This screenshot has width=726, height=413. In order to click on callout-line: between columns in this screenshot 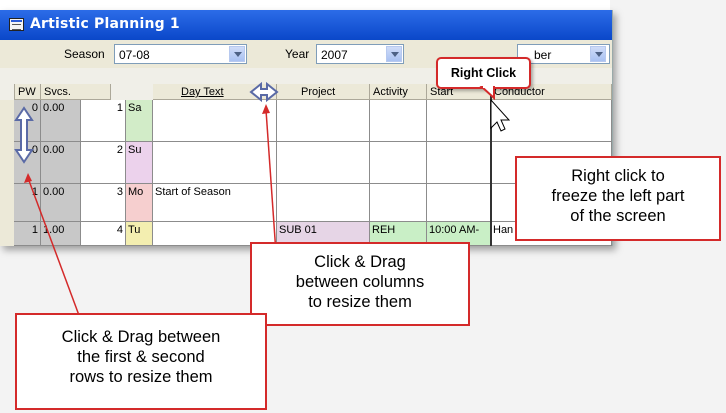, I will do `click(360, 282)`.